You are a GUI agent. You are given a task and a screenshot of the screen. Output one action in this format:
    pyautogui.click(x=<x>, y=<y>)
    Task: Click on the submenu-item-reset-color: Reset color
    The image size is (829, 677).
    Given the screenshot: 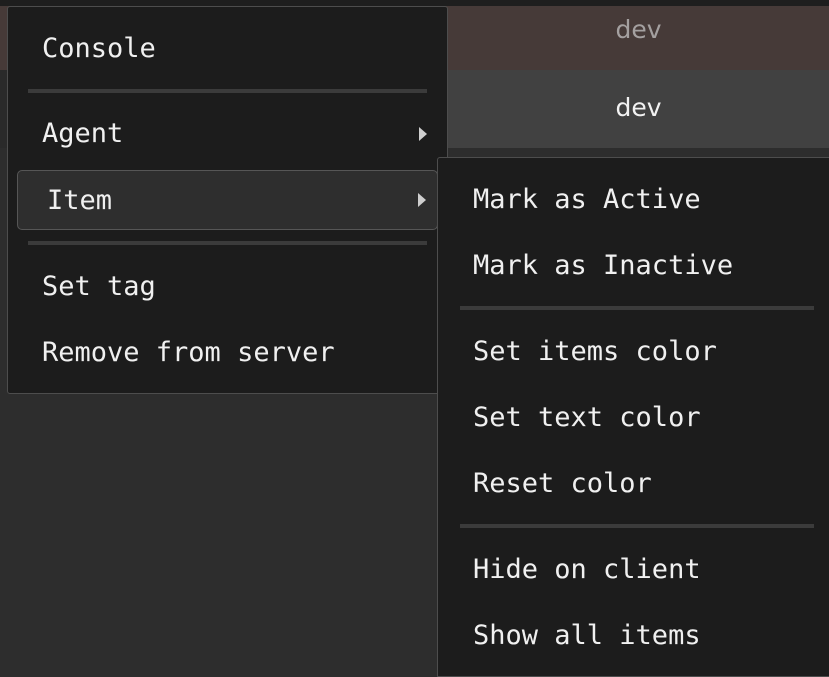 What is the action you would take?
    pyautogui.click(x=633, y=484)
    